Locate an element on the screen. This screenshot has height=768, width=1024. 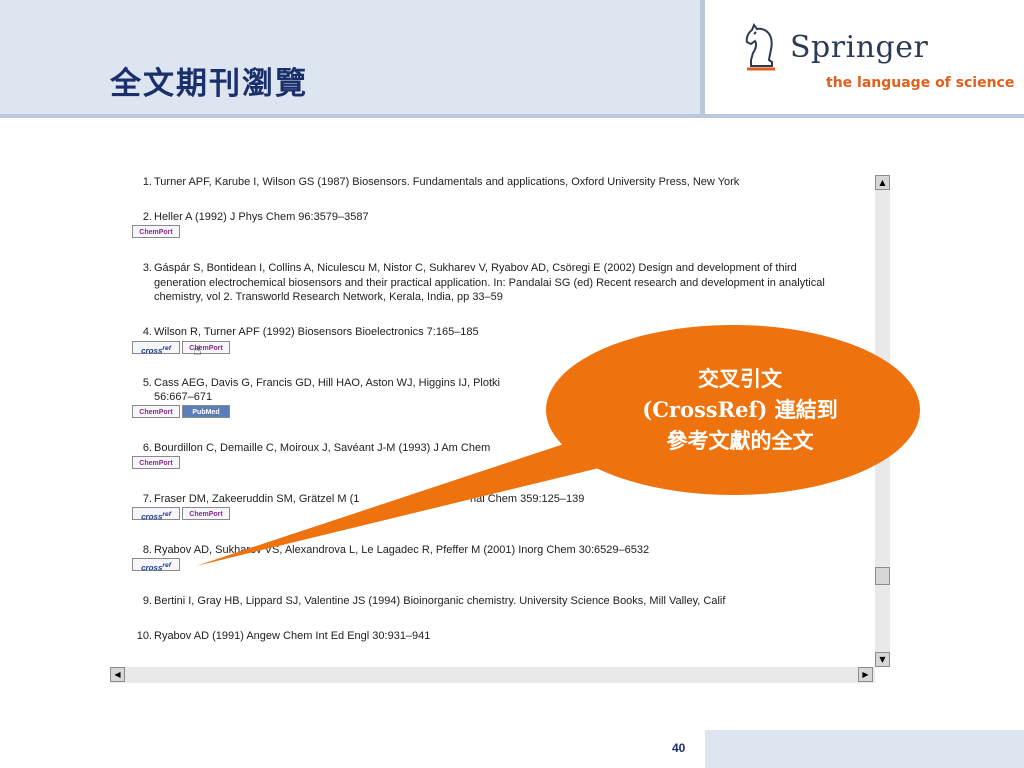
reference-number: 7. is located at coordinates (147, 499).